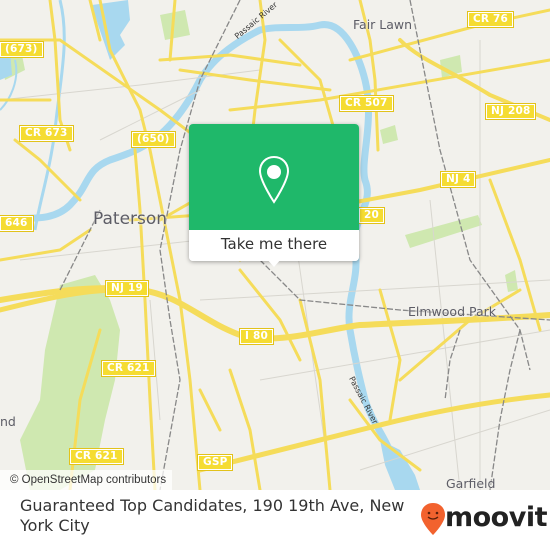 The width and height of the screenshot is (550, 550). Describe the element at coordinates (153, 139) in the screenshot. I see `road-shield-650: (650)` at that location.